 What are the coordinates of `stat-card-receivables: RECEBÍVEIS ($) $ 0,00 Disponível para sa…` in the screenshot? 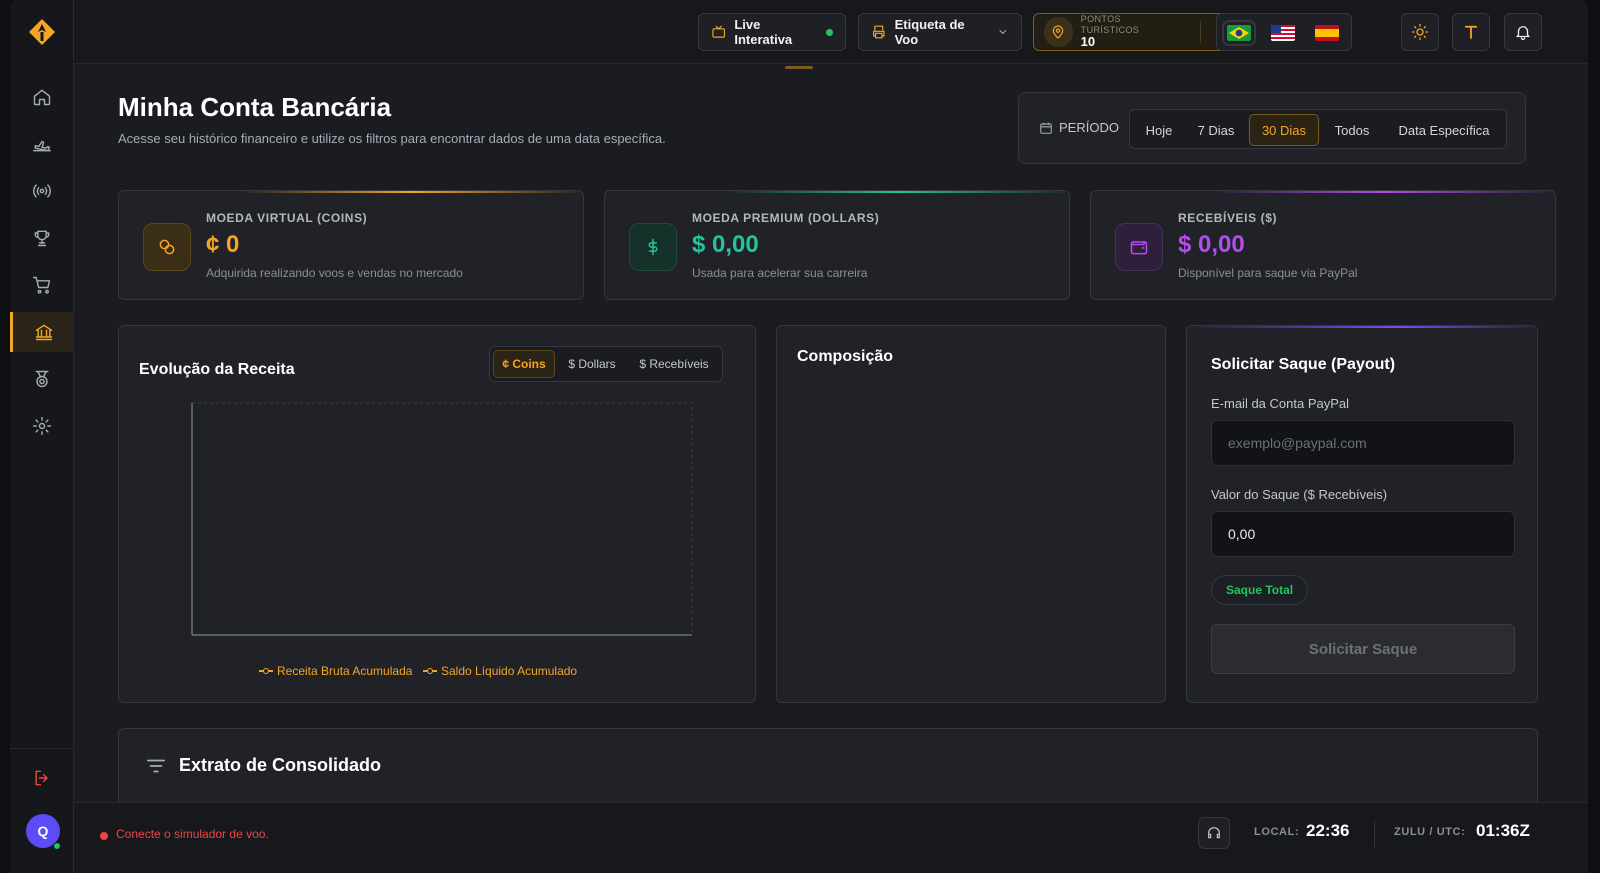 It's located at (1323, 245).